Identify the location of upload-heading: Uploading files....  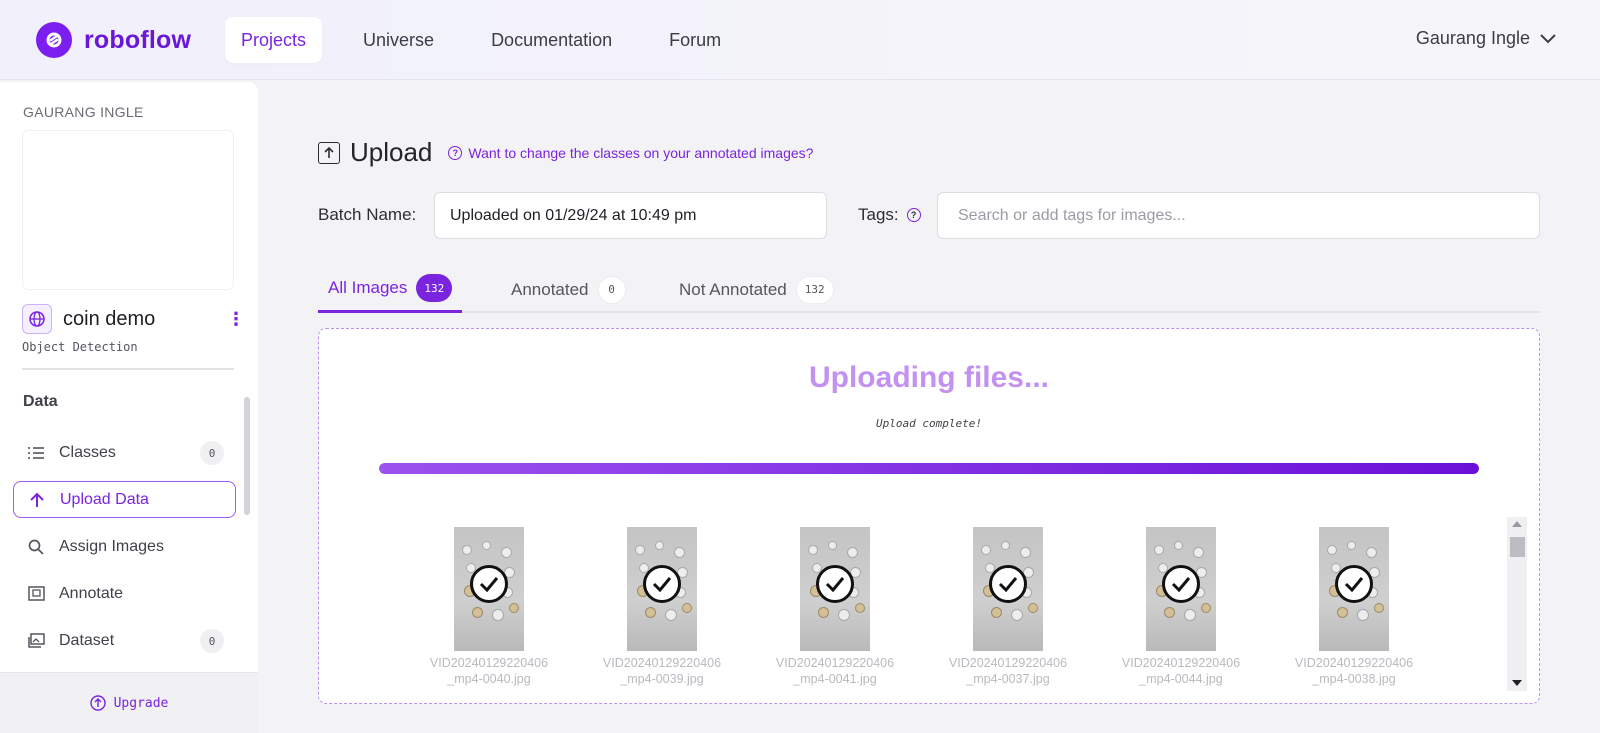
(928, 377).